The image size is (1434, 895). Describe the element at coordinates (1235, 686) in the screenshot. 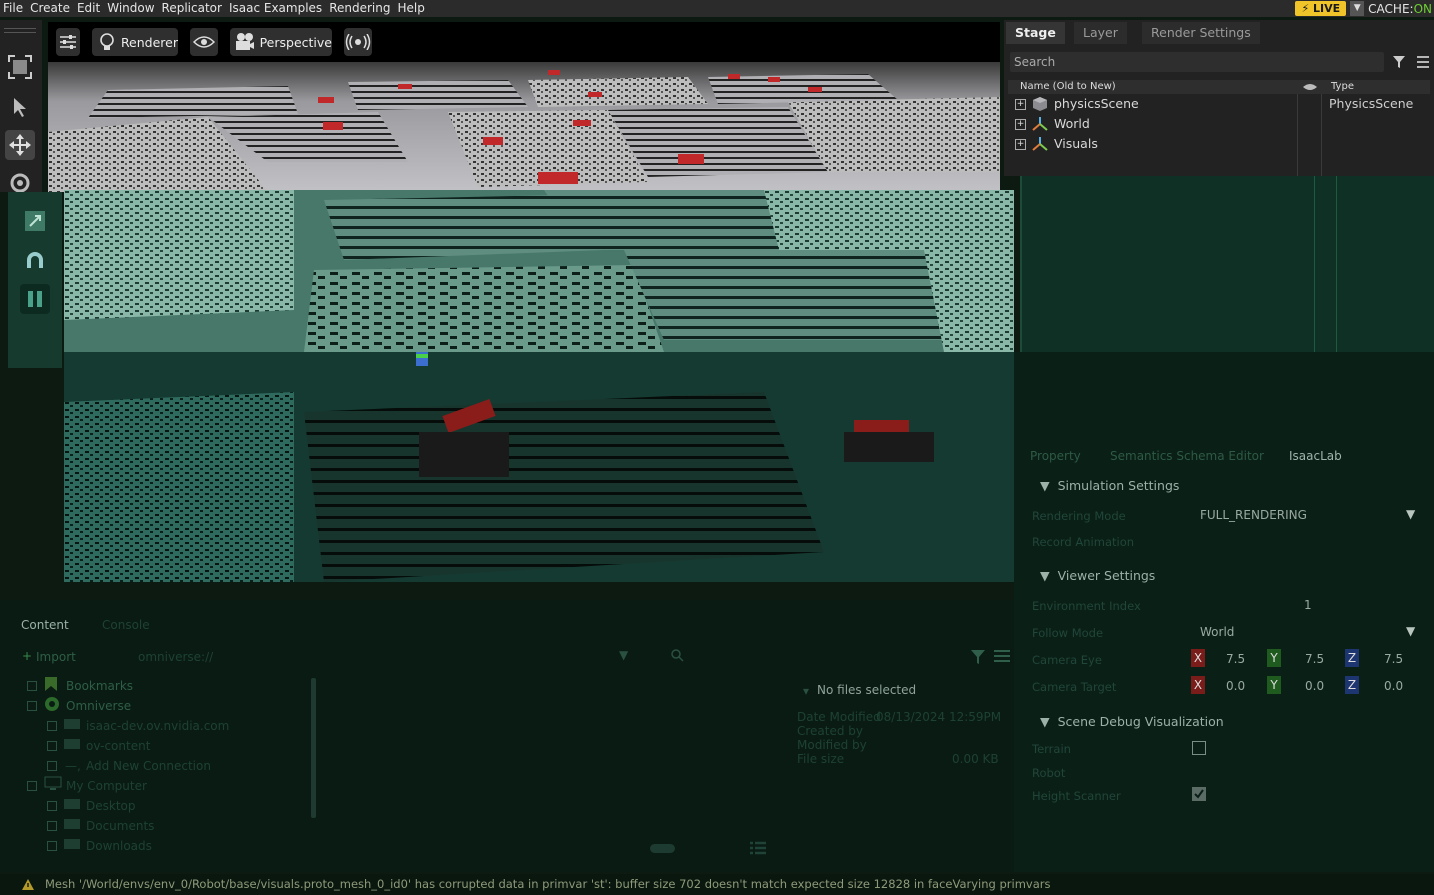

I see `camera-target-x-field: 0.0` at that location.